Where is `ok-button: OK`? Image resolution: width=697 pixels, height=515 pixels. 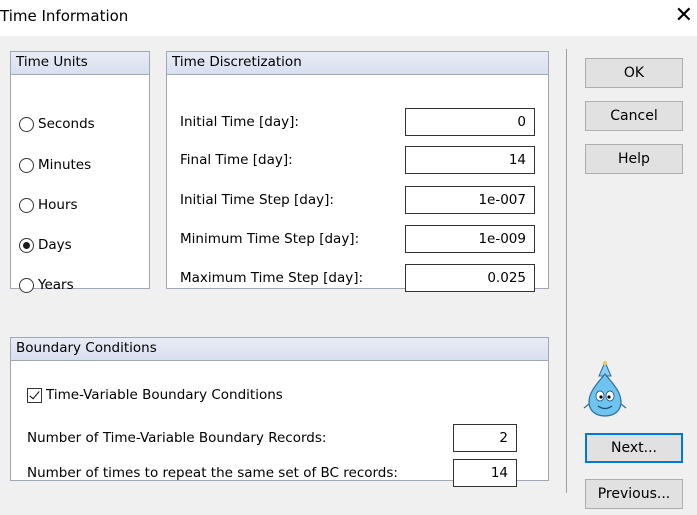
ok-button: OK is located at coordinates (634, 73).